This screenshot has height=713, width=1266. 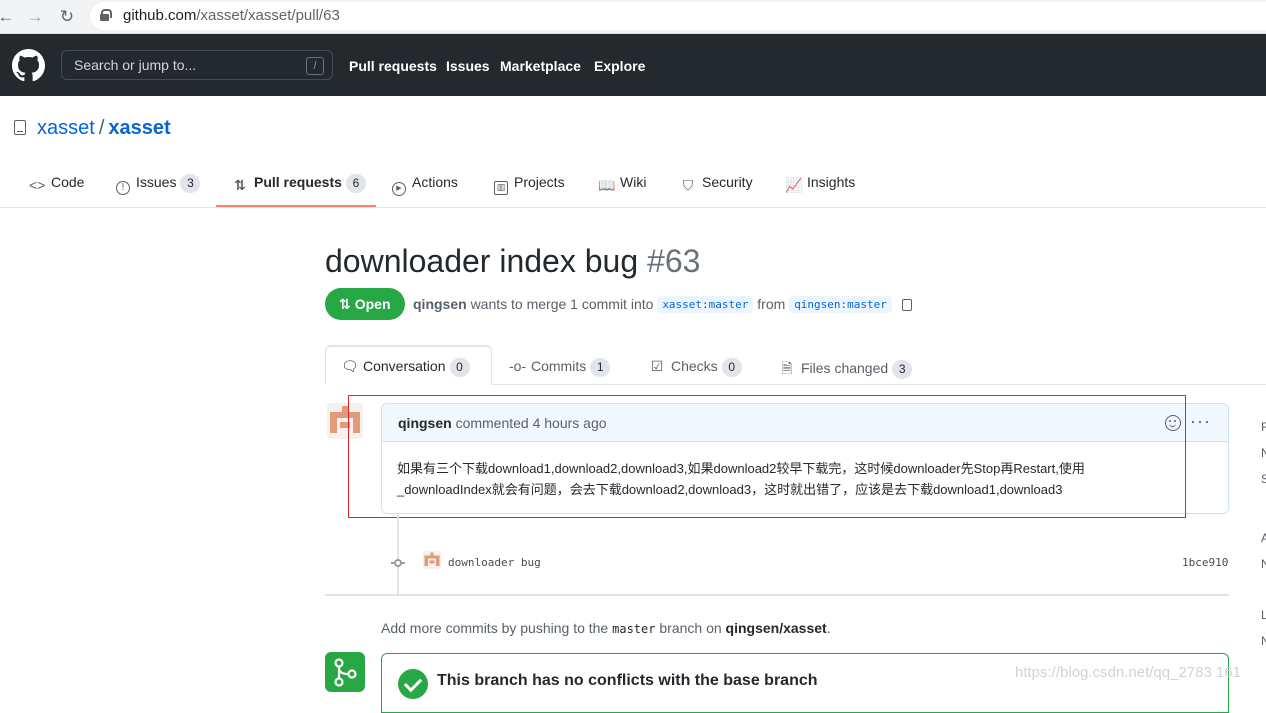 What do you see at coordinates (1263, 427) in the screenshot?
I see `sidebar-reviewers-label: R` at bounding box center [1263, 427].